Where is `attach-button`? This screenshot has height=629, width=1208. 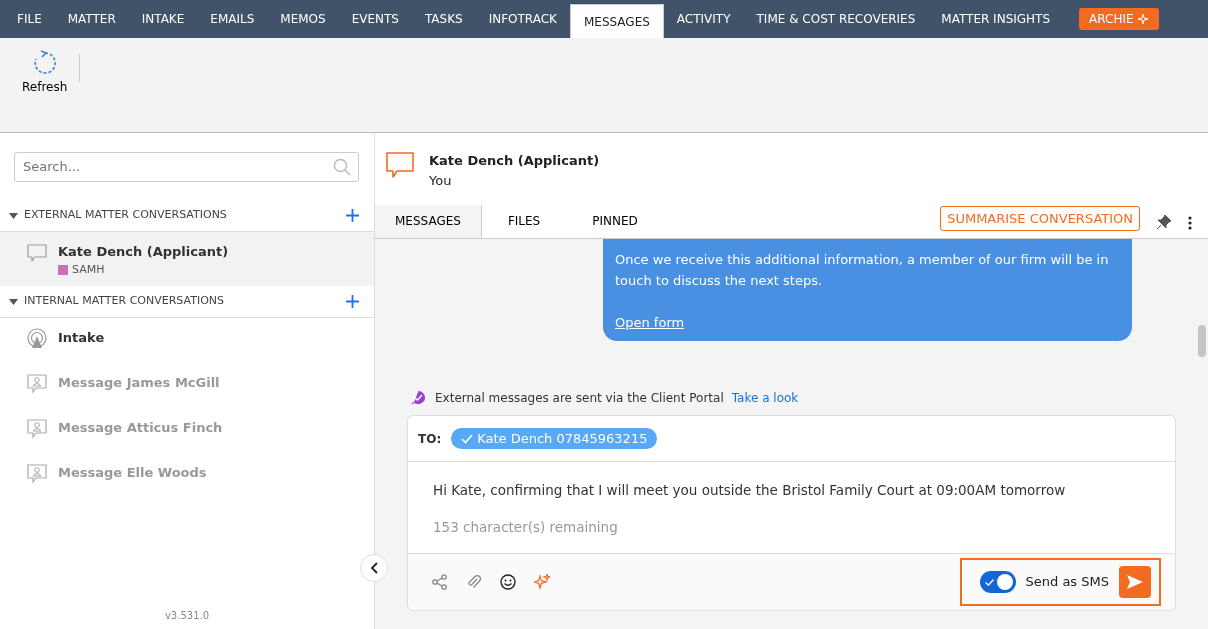 attach-button is located at coordinates (474, 582).